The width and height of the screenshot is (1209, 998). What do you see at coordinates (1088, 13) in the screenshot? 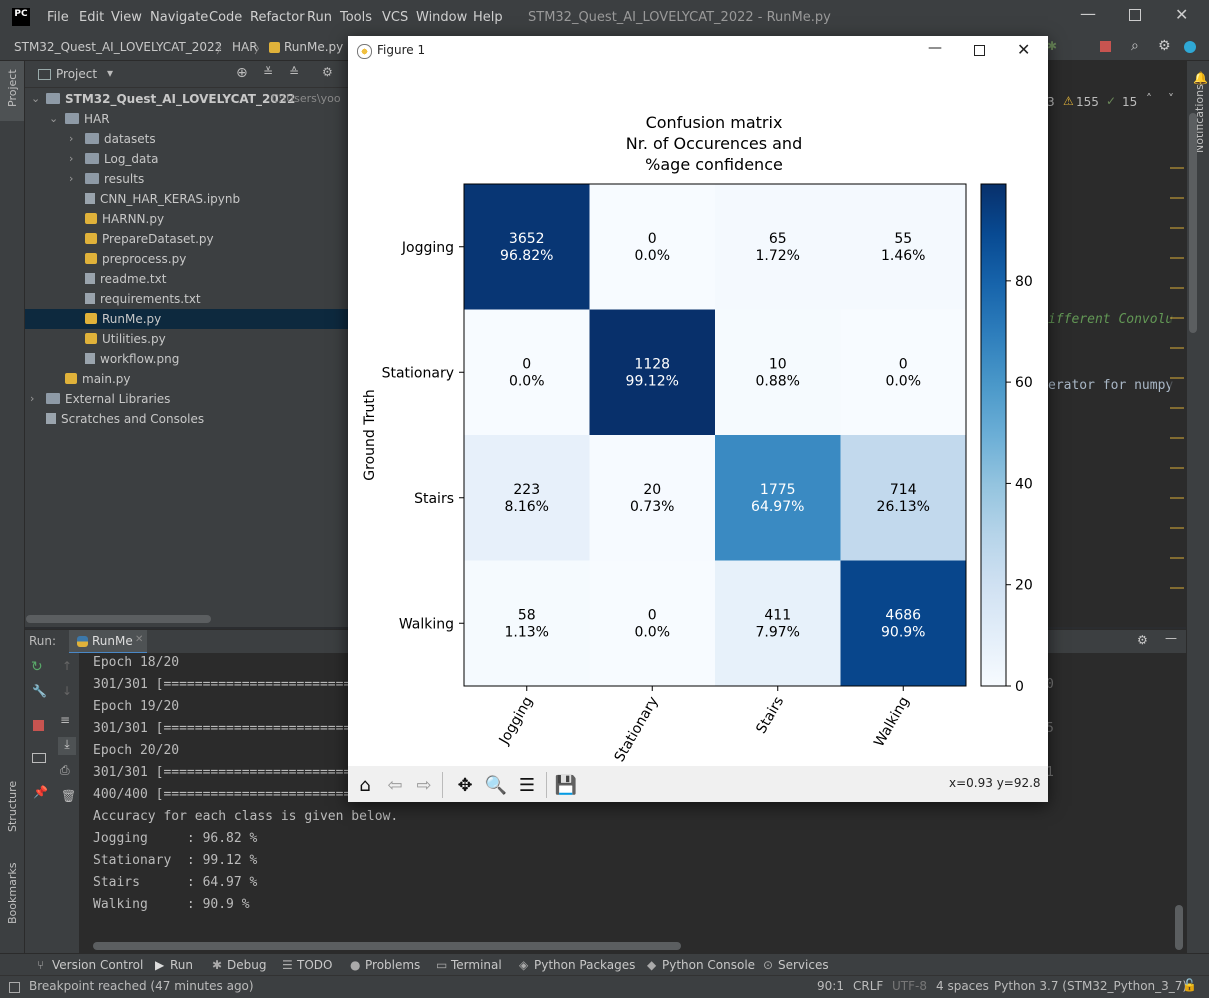
I see `minimize-icon: —` at bounding box center [1088, 13].